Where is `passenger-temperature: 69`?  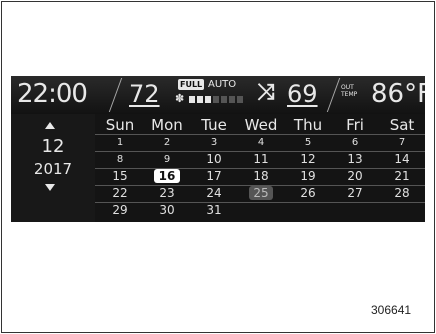
passenger-temperature: 69 is located at coordinates (302, 94).